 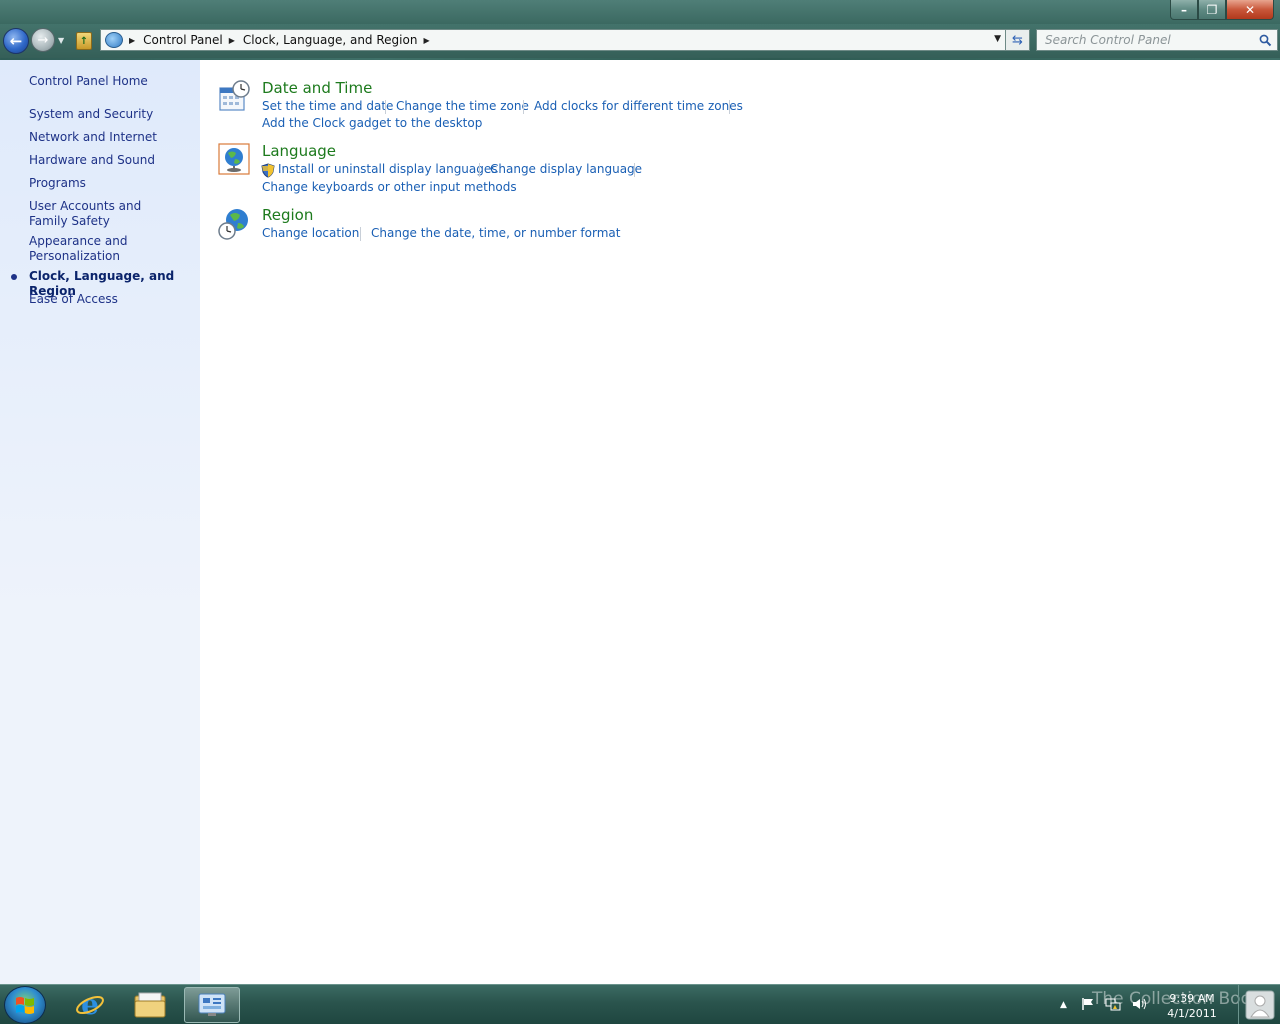 What do you see at coordinates (1192, 1006) in the screenshot?
I see `taskbar-clock: 9:39 AM 4/1/2011` at bounding box center [1192, 1006].